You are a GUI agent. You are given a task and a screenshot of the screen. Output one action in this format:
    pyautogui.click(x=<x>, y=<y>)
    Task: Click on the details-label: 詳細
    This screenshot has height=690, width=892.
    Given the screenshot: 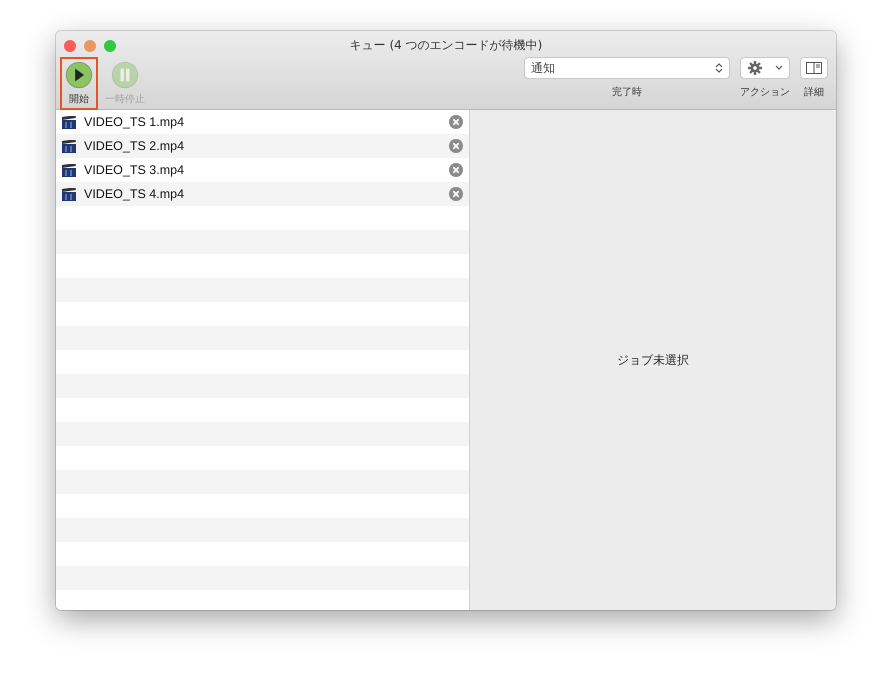 What is the action you would take?
    pyautogui.click(x=814, y=92)
    